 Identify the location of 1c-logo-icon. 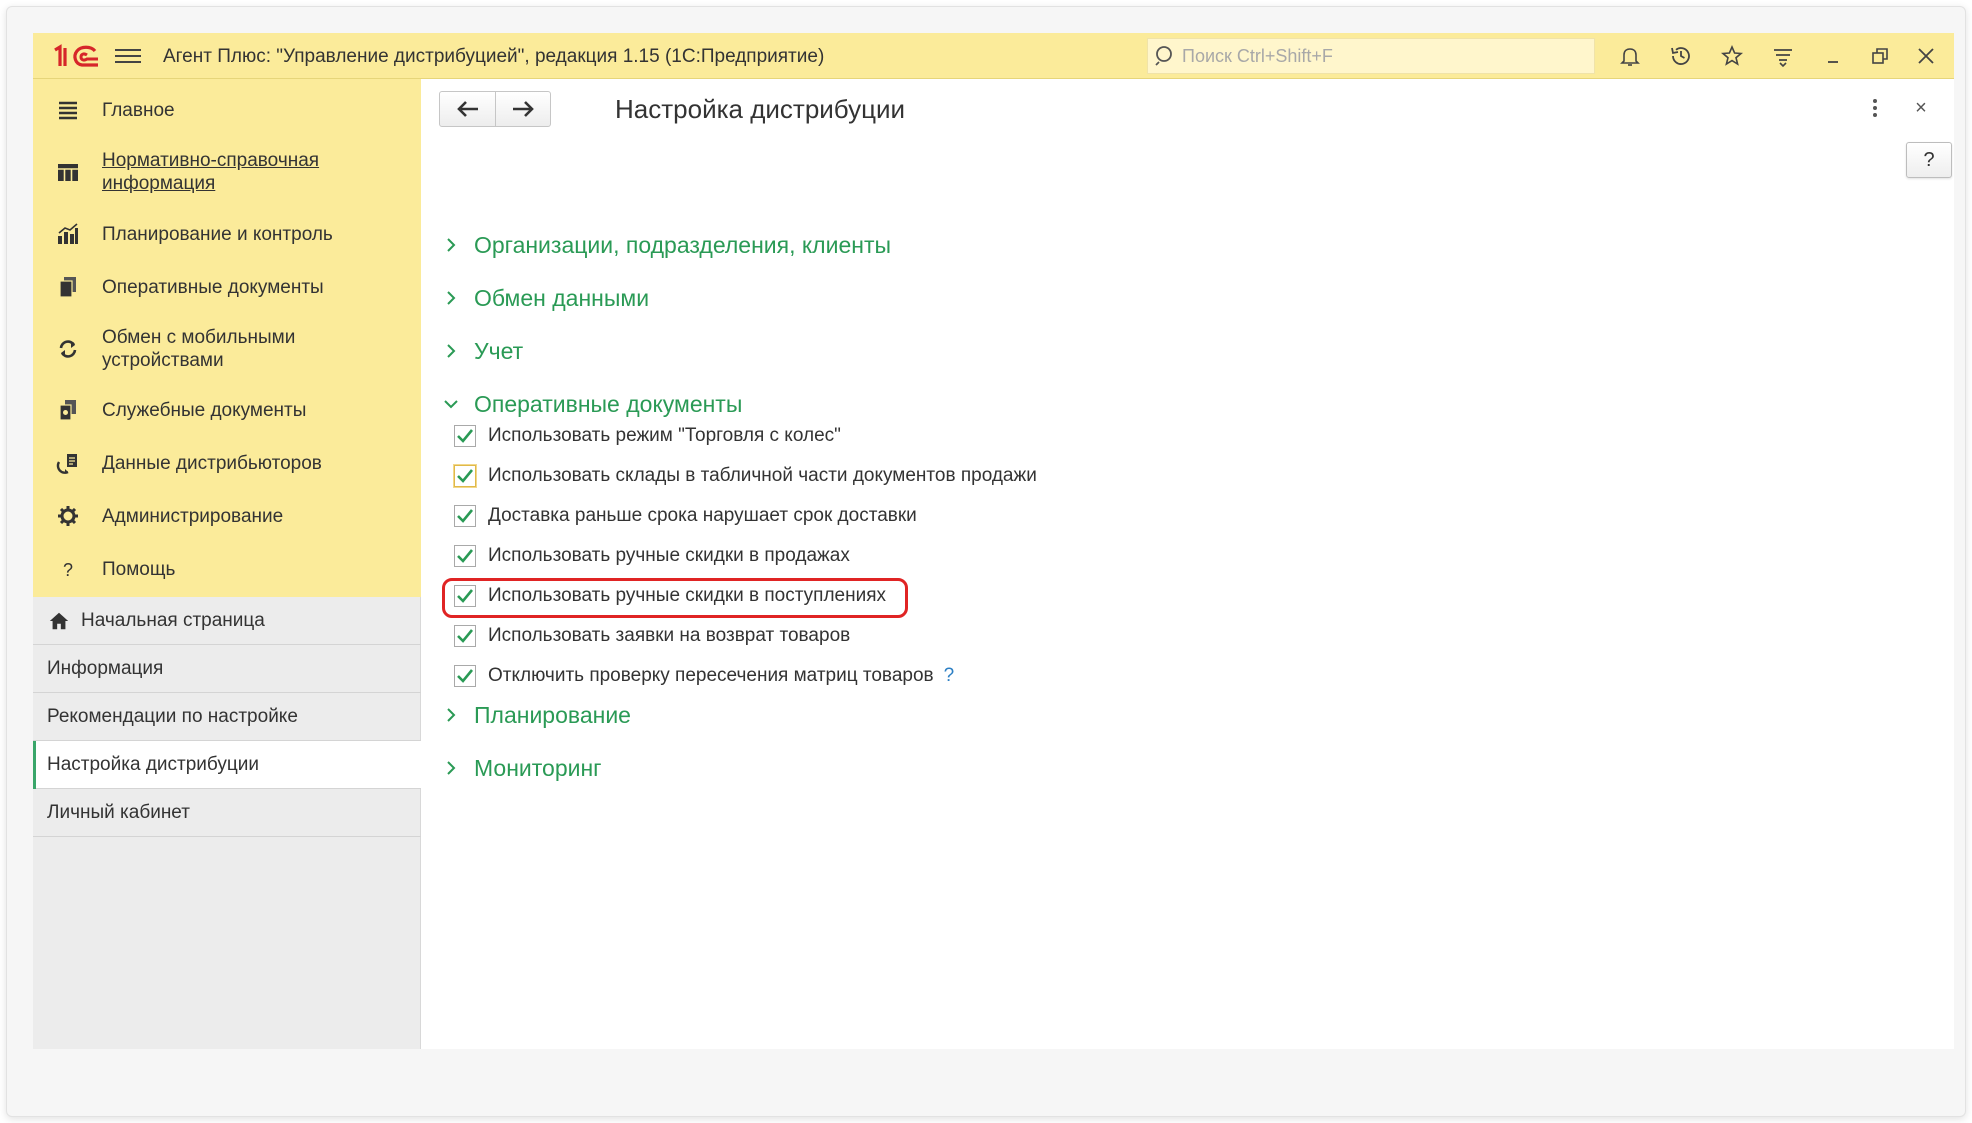
(76, 55).